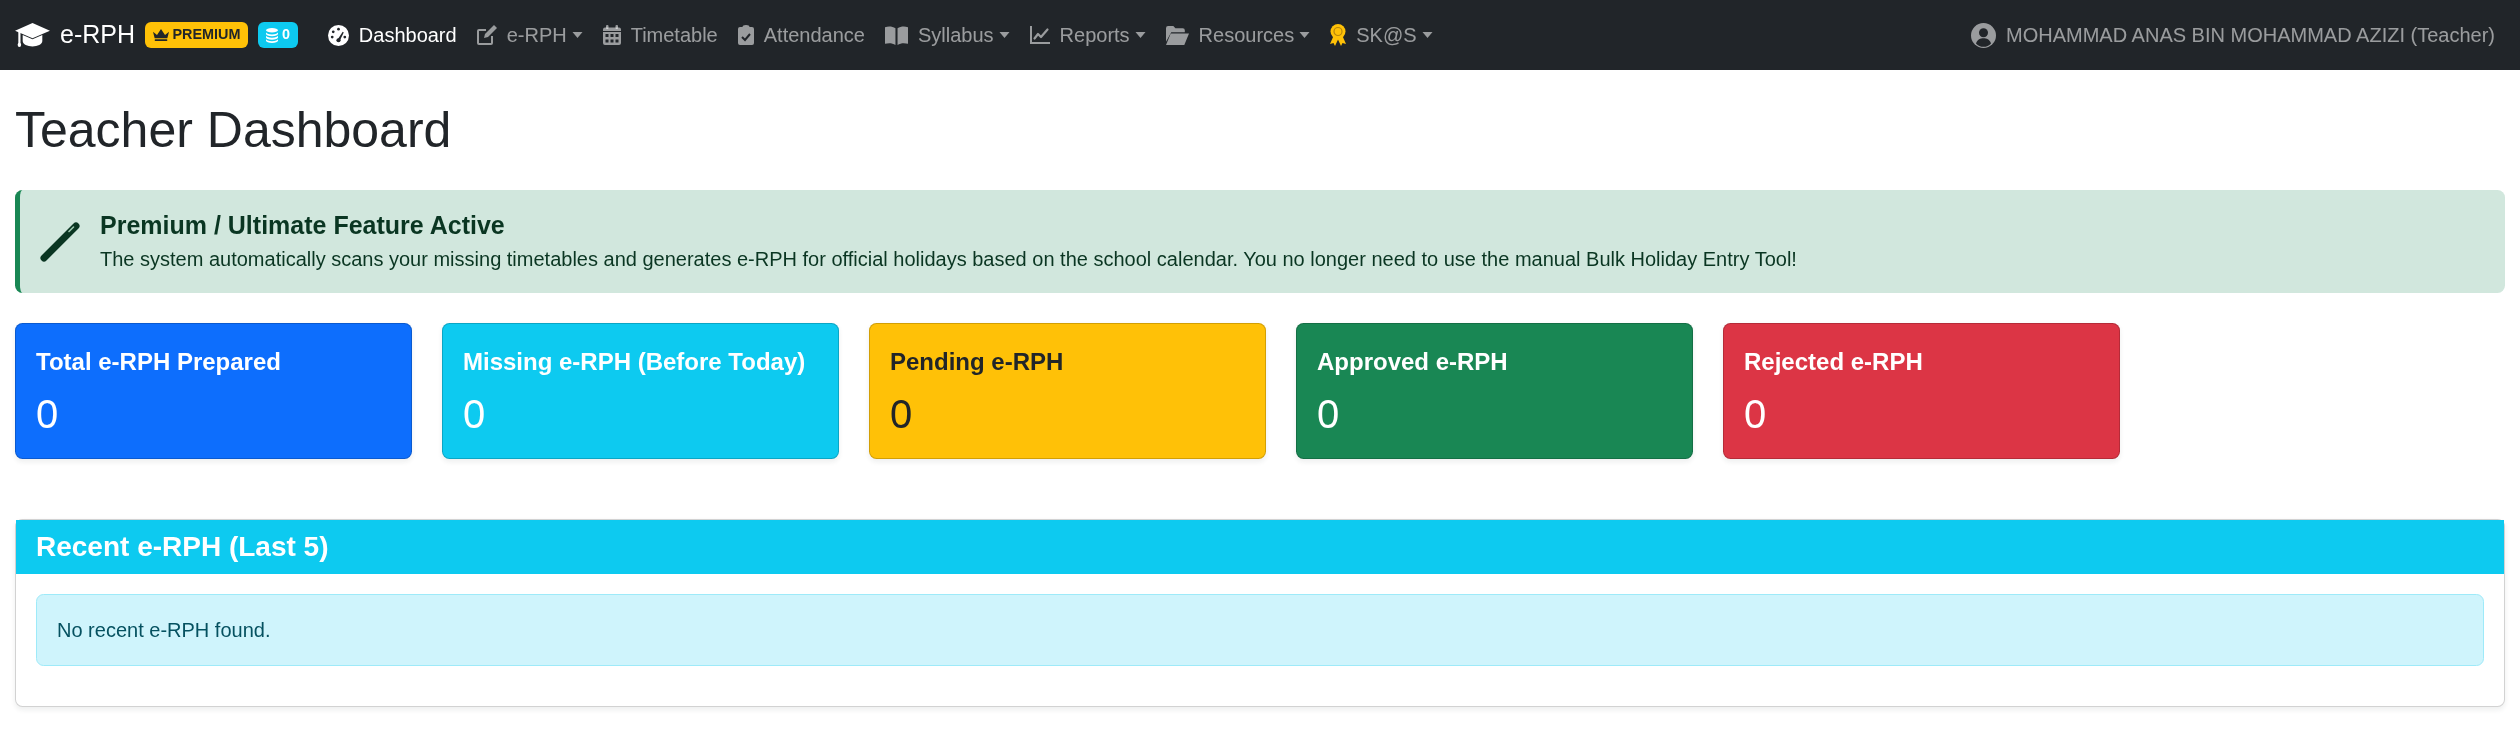 The width and height of the screenshot is (2520, 729). Describe the element at coordinates (75, 35) in the screenshot. I see `brand-link: e-RPH` at that location.